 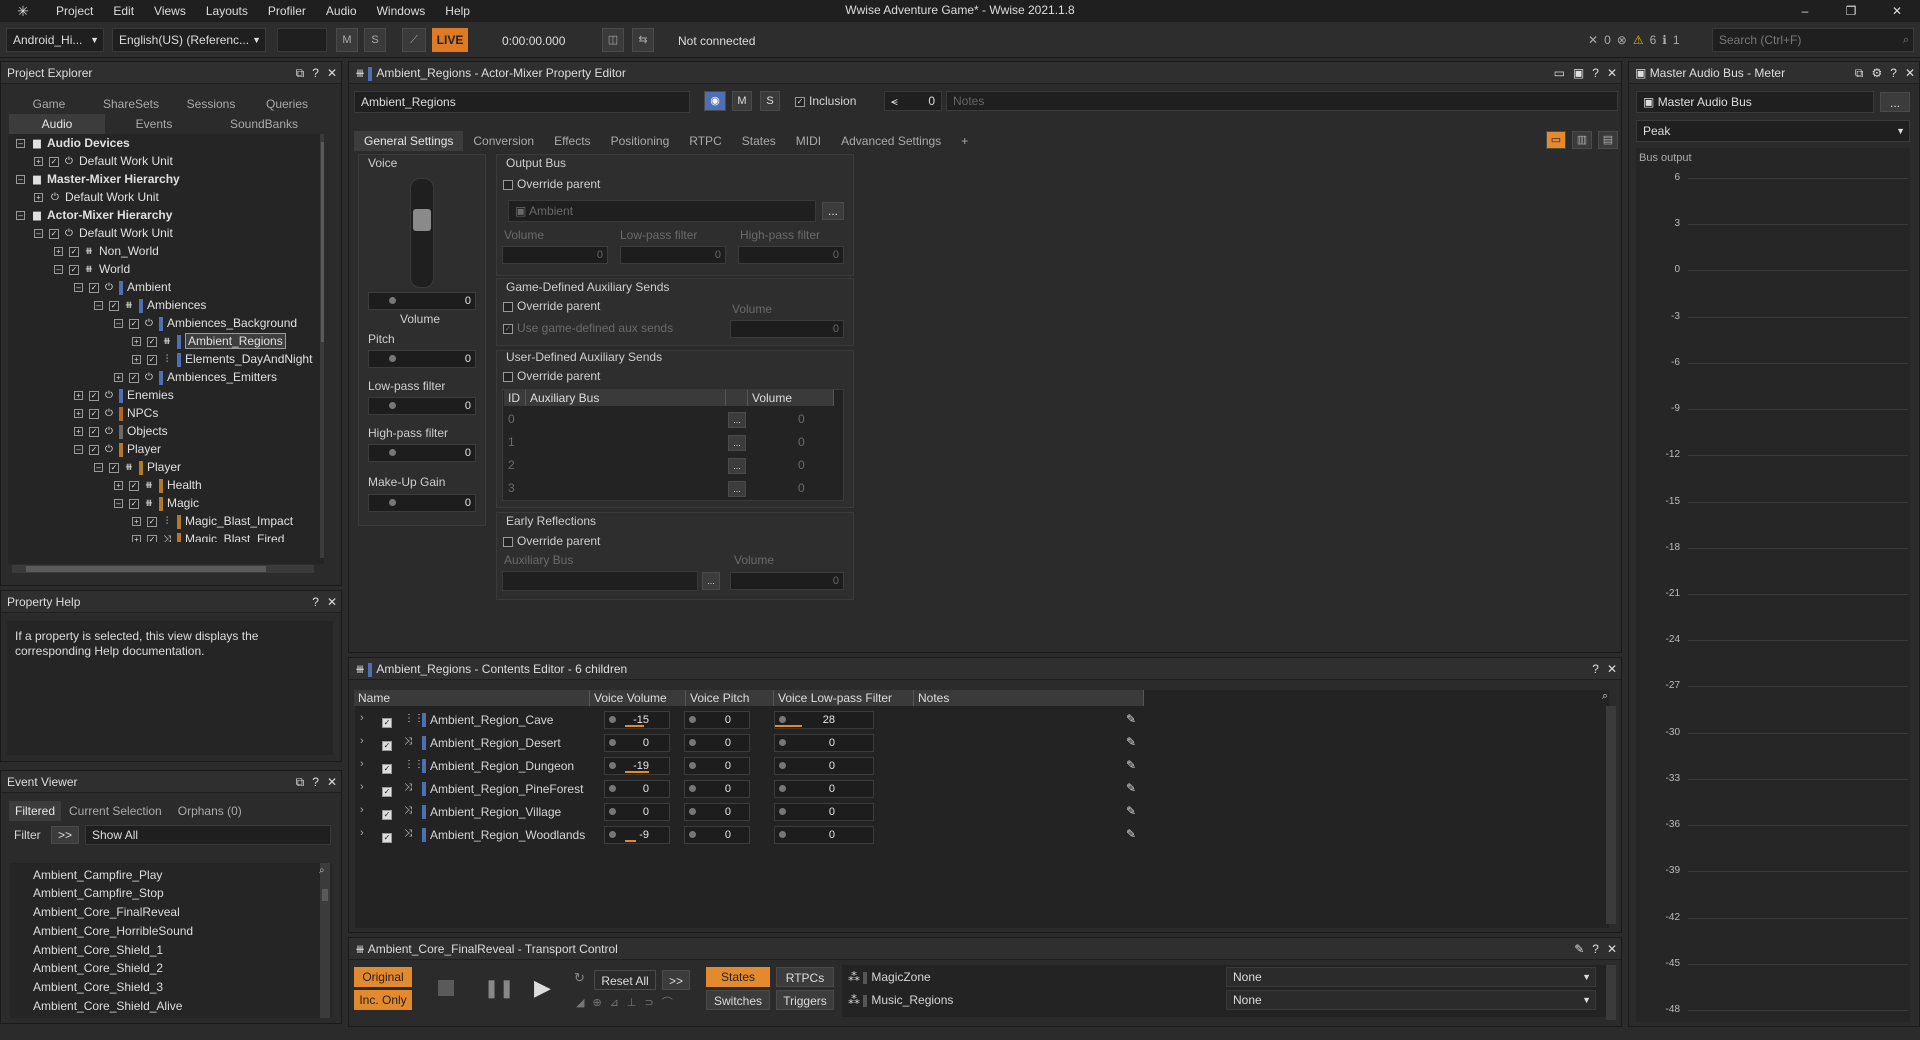 I want to click on gear-icon: ⚙, so click(x=1876, y=73).